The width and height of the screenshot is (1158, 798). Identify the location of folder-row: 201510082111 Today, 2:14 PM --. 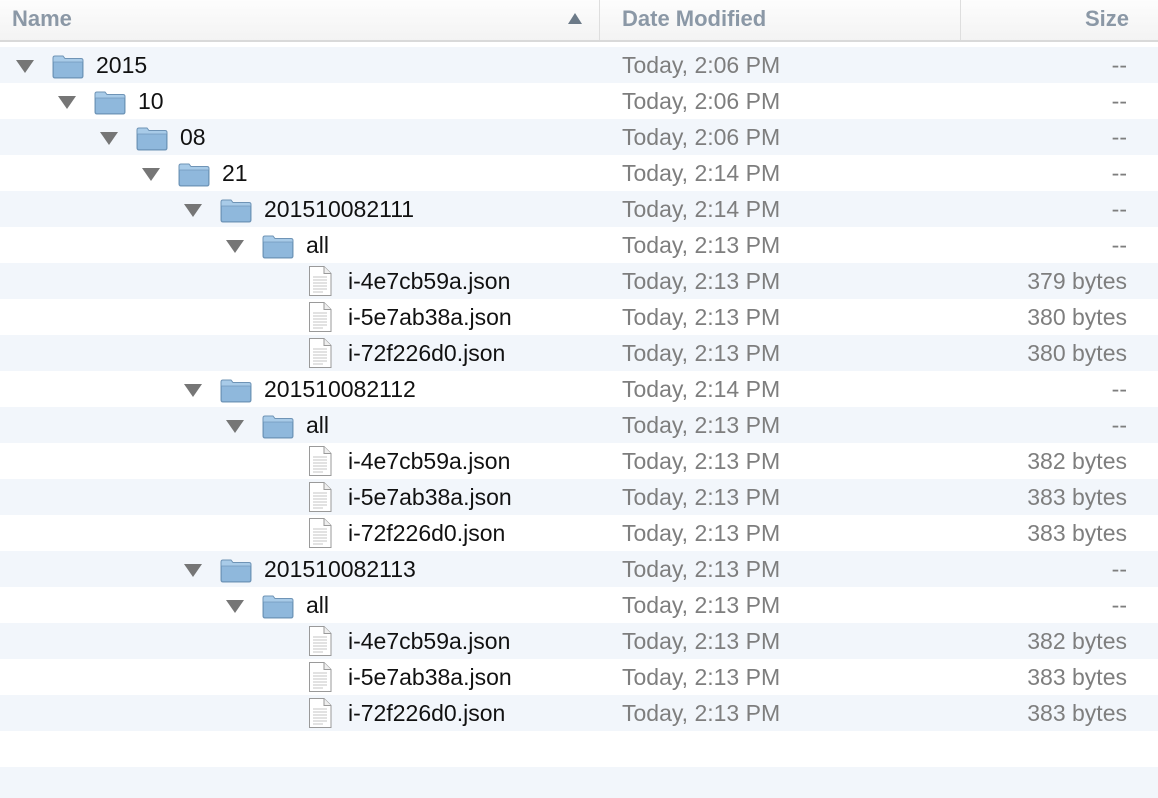
(579, 209).